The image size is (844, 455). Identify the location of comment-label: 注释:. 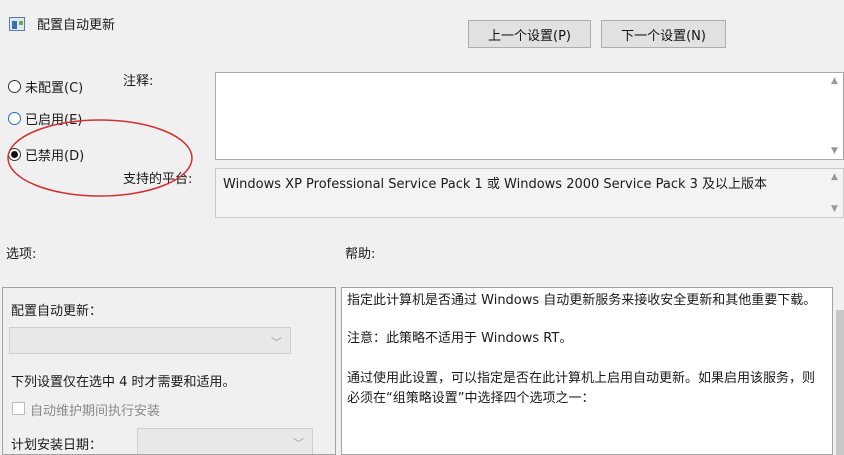
(138, 81).